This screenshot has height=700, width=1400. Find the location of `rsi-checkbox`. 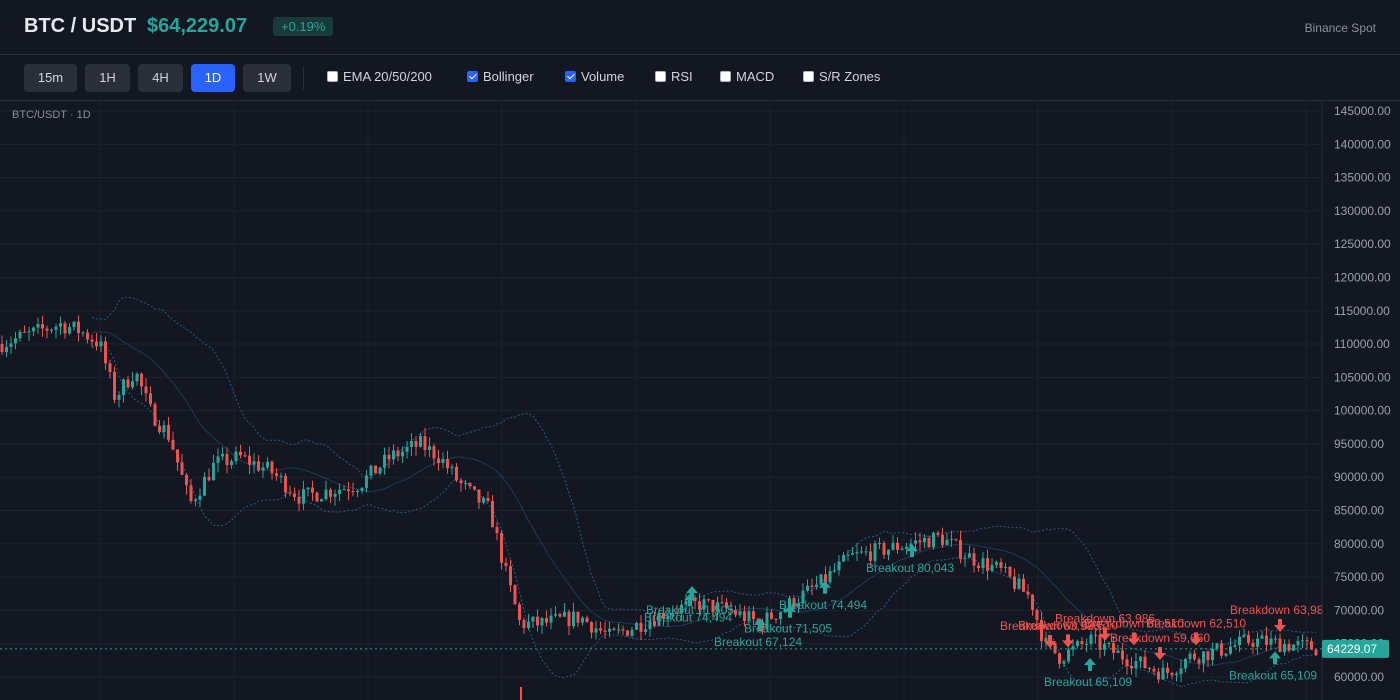

rsi-checkbox is located at coordinates (660, 76).